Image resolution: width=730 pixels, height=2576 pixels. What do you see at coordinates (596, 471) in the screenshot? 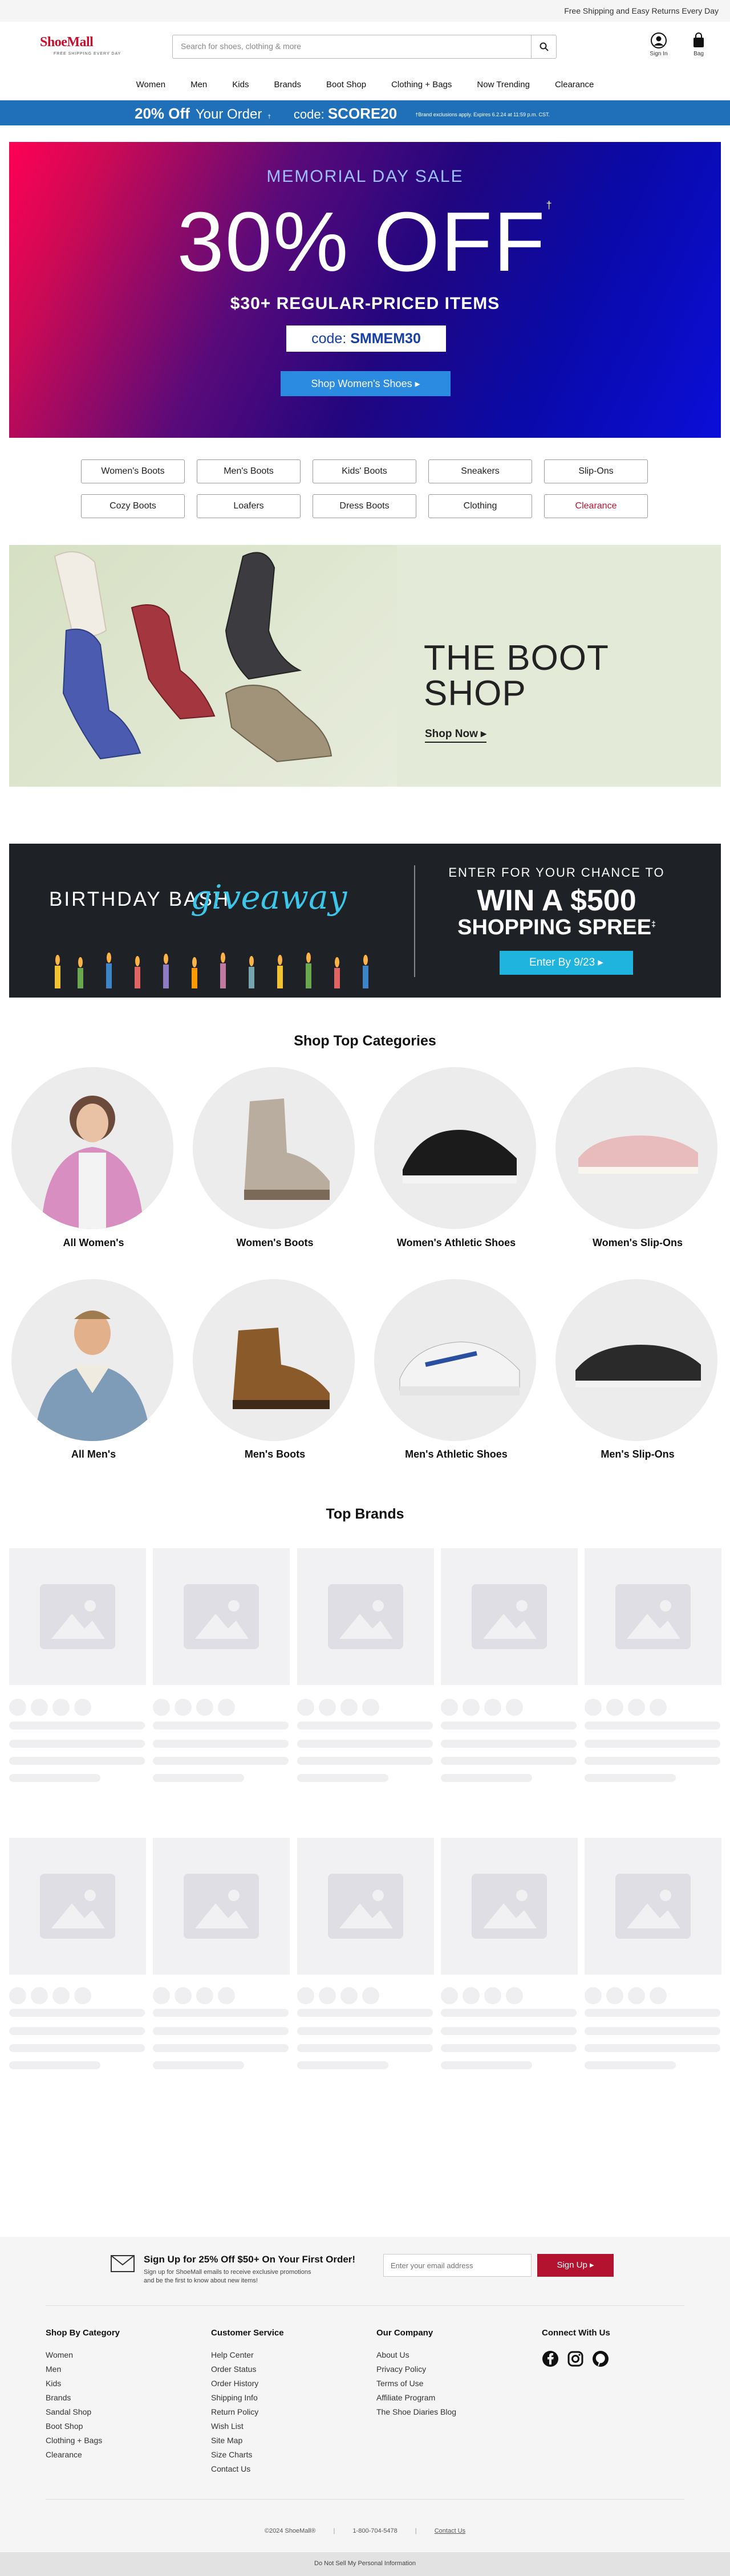
I see `pill-slip-ons: Slip-Ons` at bounding box center [596, 471].